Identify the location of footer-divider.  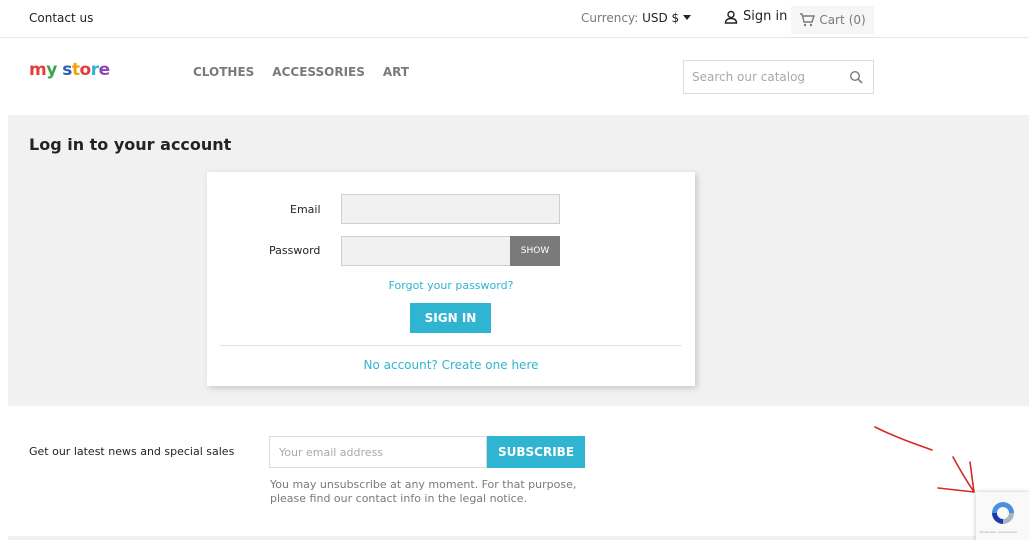
(518, 538).